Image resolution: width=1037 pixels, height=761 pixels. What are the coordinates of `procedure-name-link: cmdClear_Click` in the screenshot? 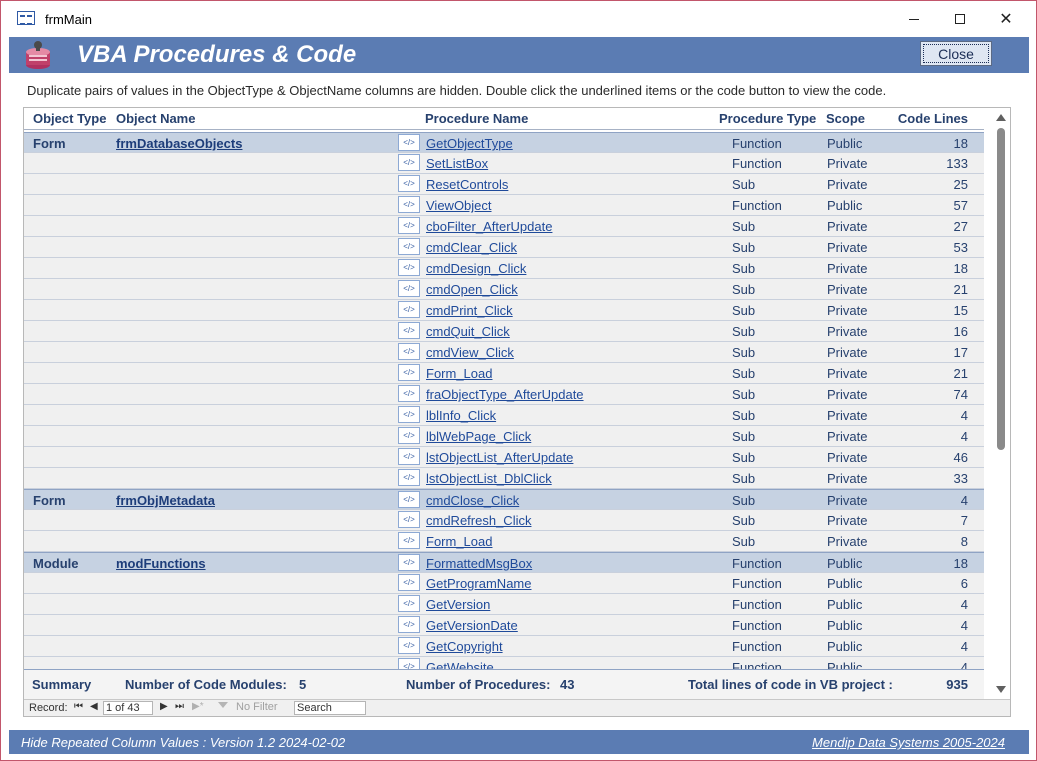 It's located at (471, 247).